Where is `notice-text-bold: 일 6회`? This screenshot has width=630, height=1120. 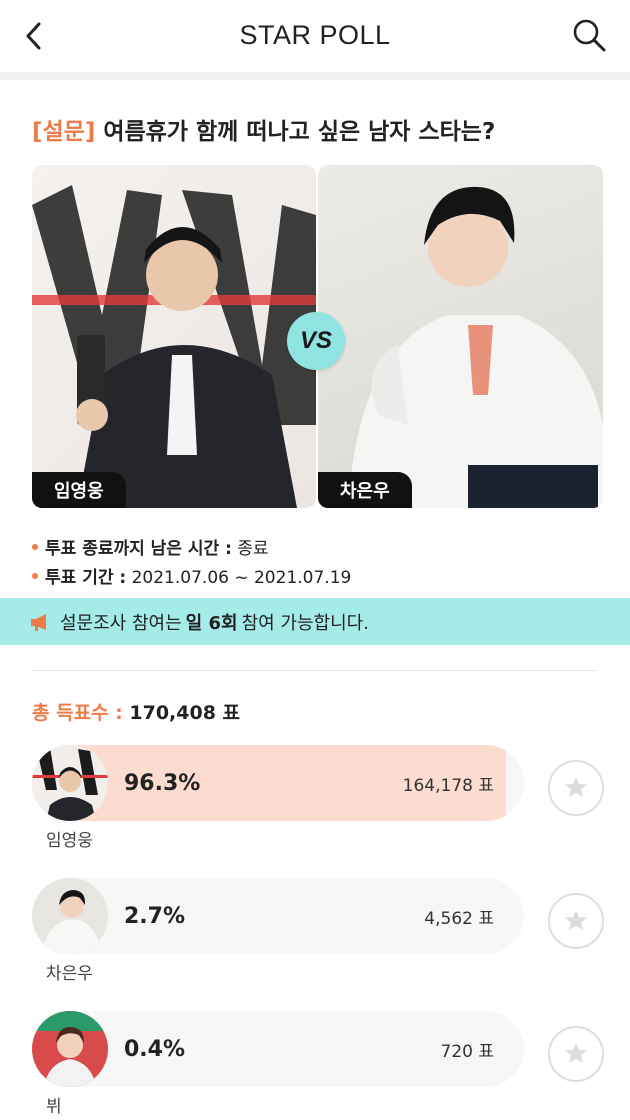 notice-text-bold: 일 6회 is located at coordinates (211, 623).